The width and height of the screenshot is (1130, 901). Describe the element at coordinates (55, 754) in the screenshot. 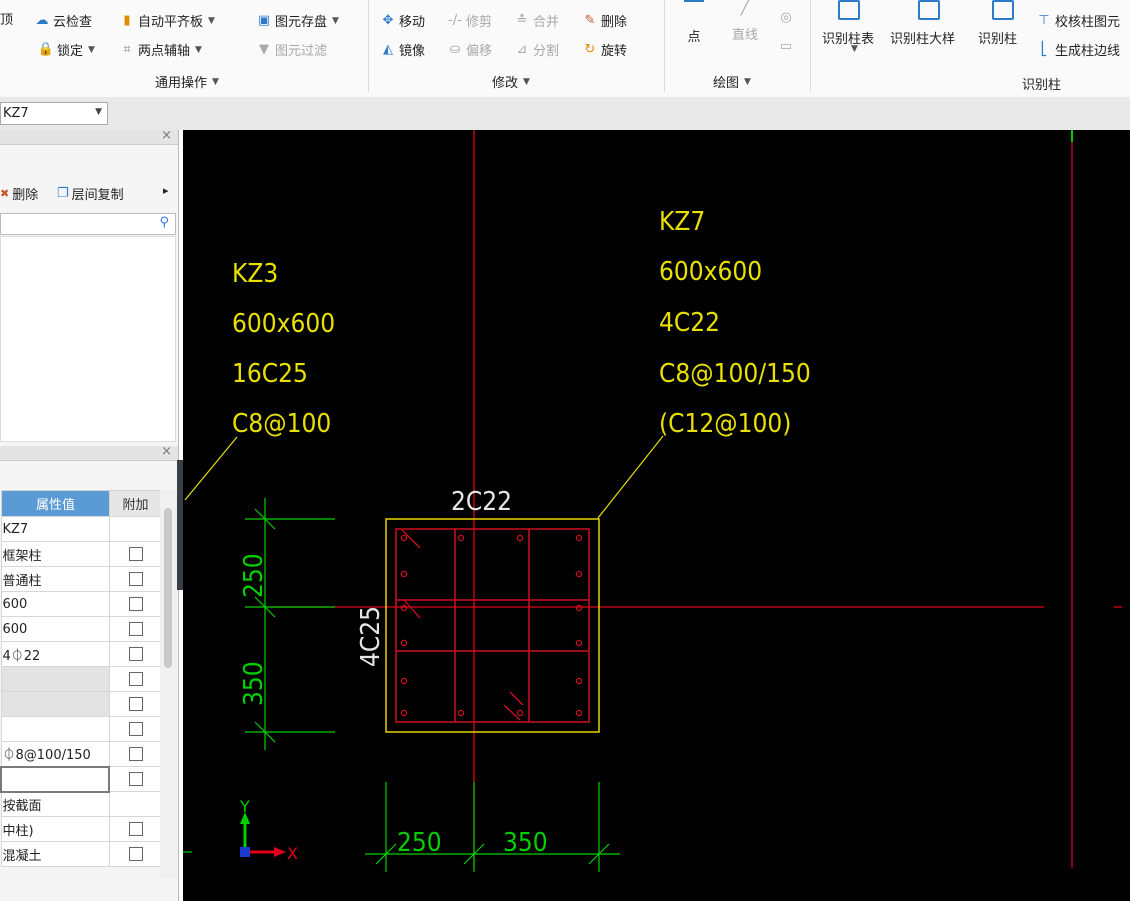

I see `property-value: ⏀8@100/150` at that location.